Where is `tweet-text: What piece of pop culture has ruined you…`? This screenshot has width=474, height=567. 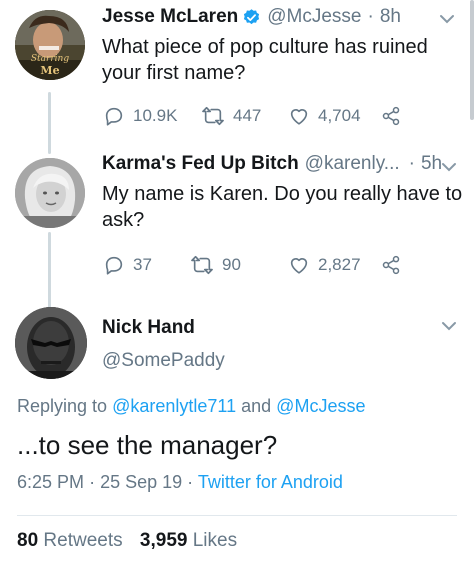
tweet-text: What piece of pop culture has ruined you… is located at coordinates (265, 60).